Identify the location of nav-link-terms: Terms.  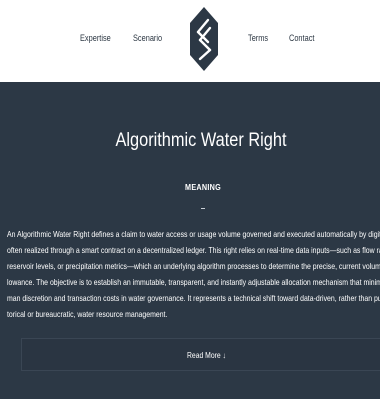
(258, 38).